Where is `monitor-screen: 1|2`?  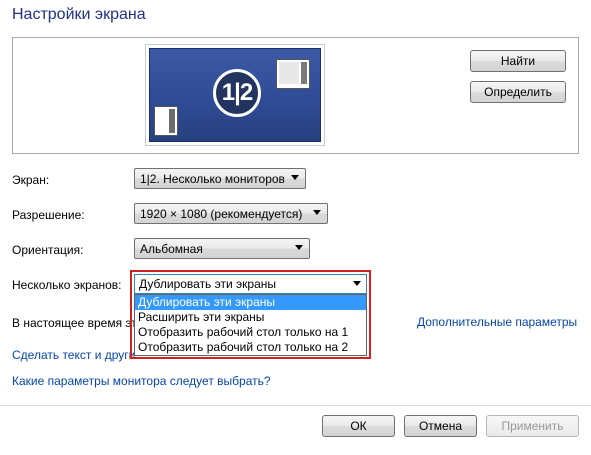
monitor-screen: 1|2 is located at coordinates (235, 95).